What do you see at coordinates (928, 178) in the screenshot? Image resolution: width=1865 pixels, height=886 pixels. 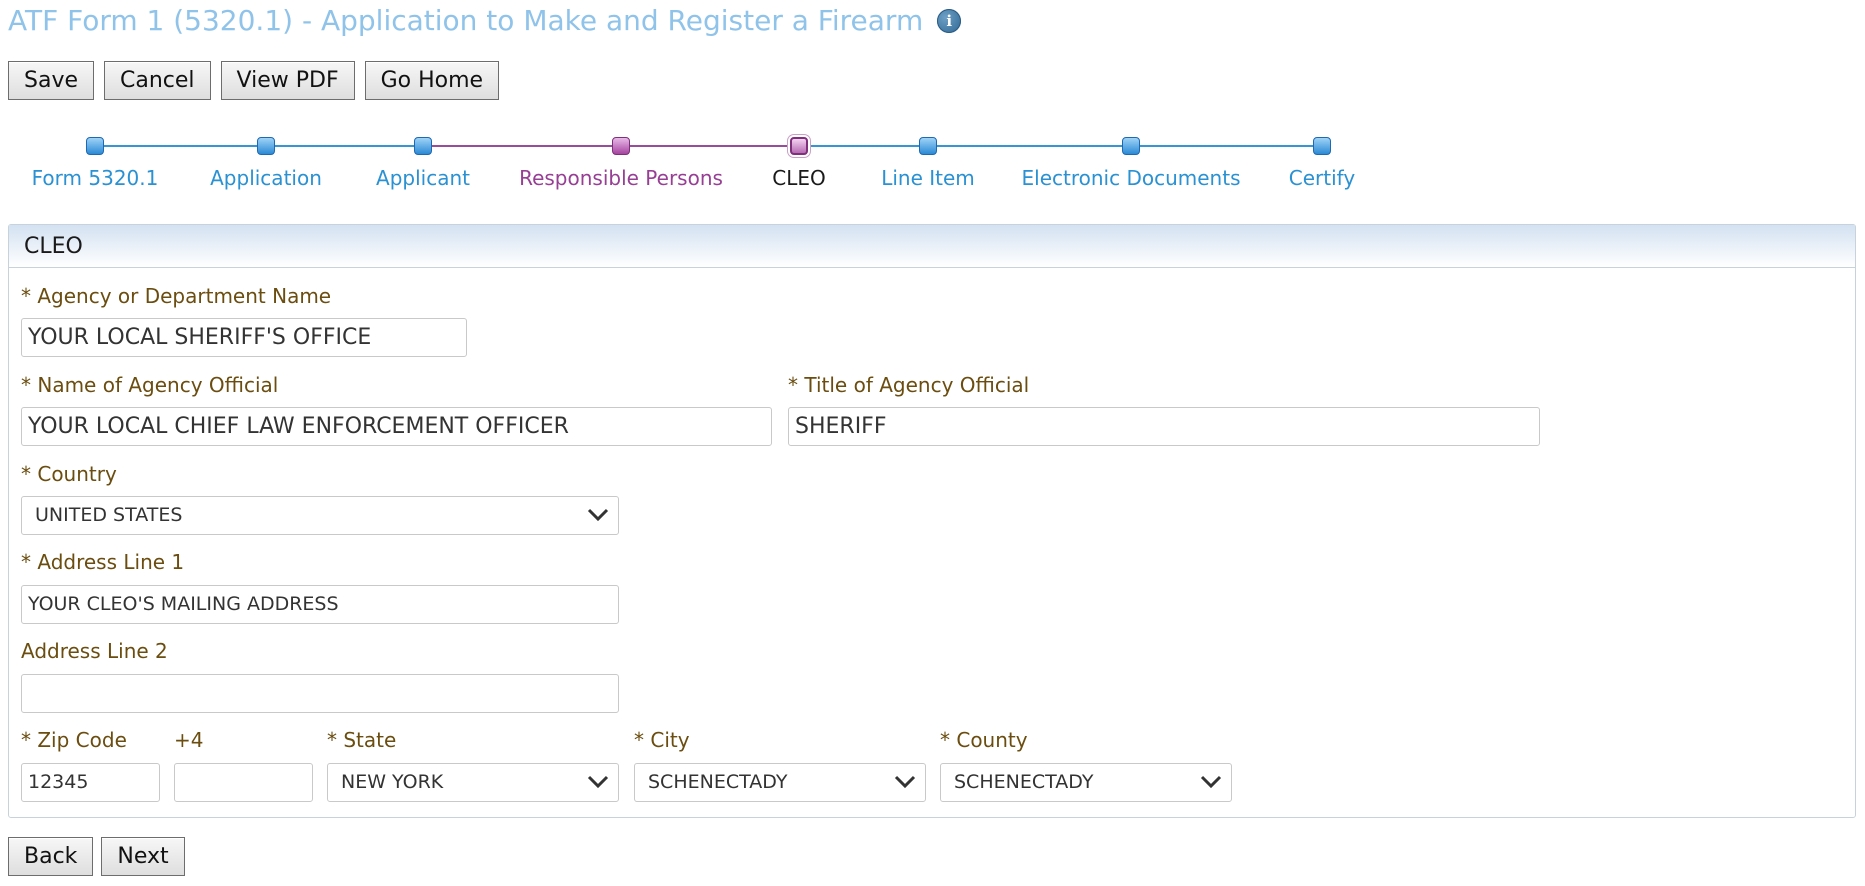 I see `wizard-step-line-item: Line Item` at bounding box center [928, 178].